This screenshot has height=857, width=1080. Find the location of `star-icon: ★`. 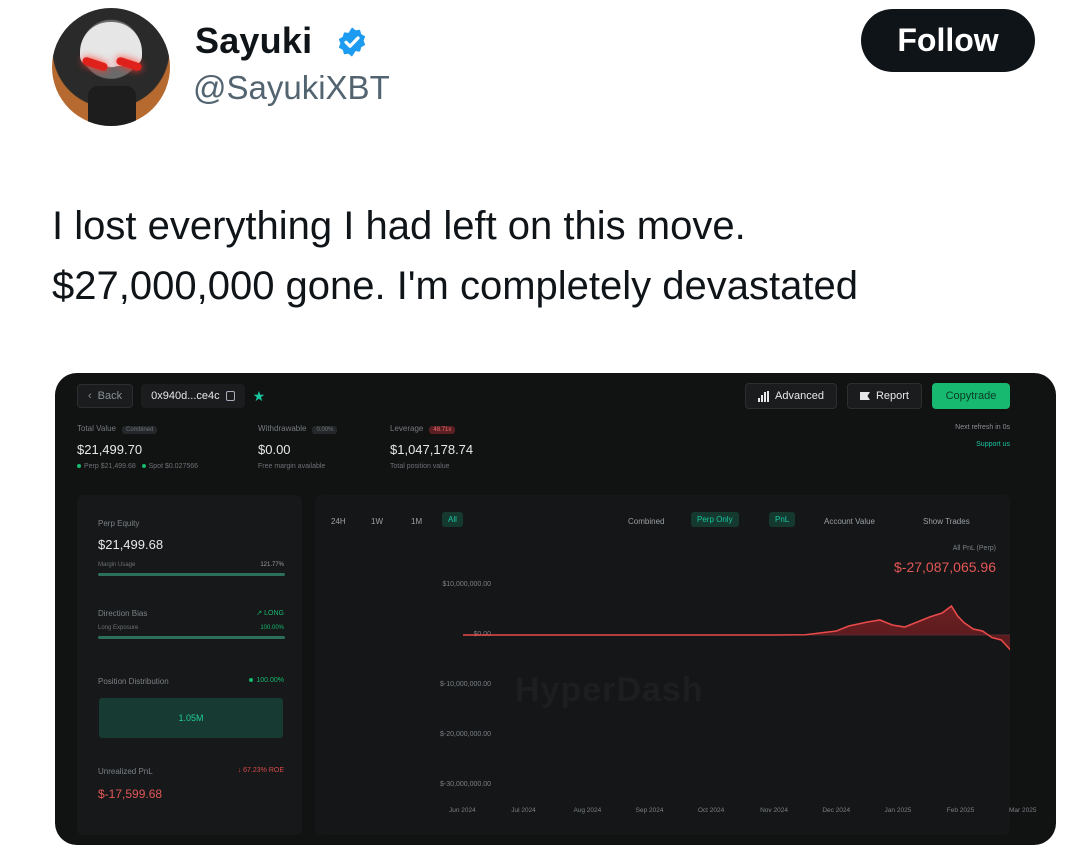

star-icon: ★ is located at coordinates (259, 396).